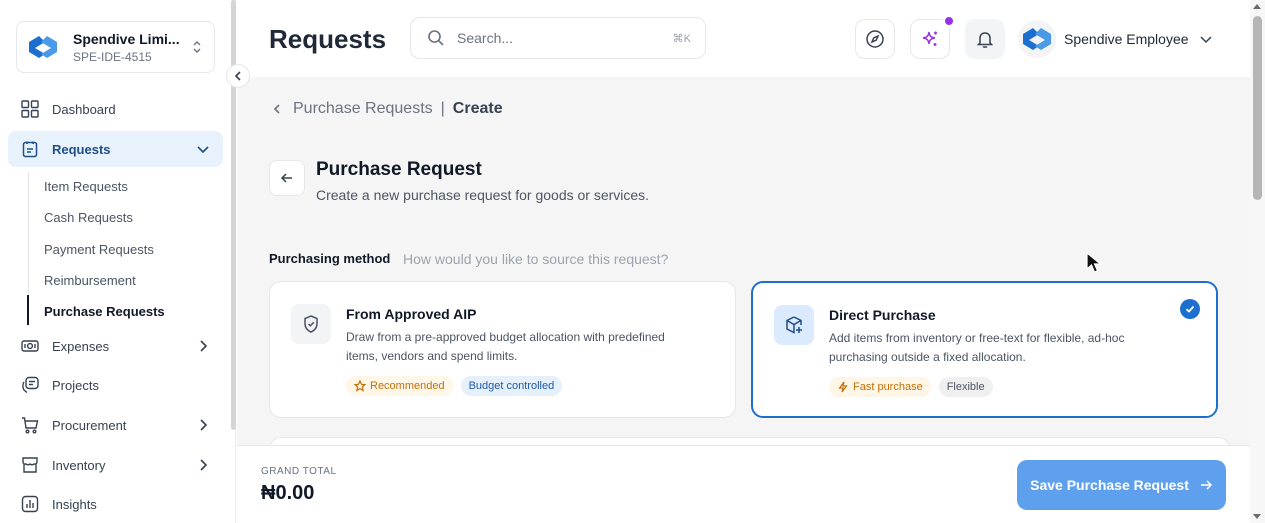  What do you see at coordinates (399, 386) in the screenshot?
I see `badge-recommended: Recommended` at bounding box center [399, 386].